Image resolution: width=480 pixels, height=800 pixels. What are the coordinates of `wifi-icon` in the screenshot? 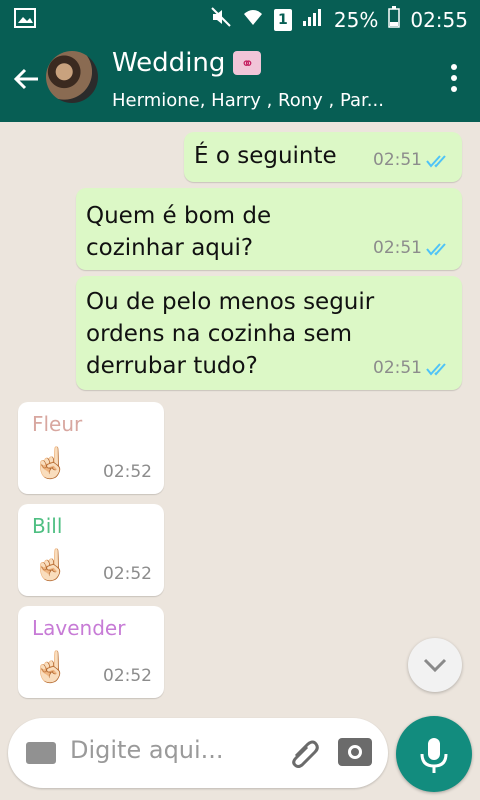 It's located at (253, 19).